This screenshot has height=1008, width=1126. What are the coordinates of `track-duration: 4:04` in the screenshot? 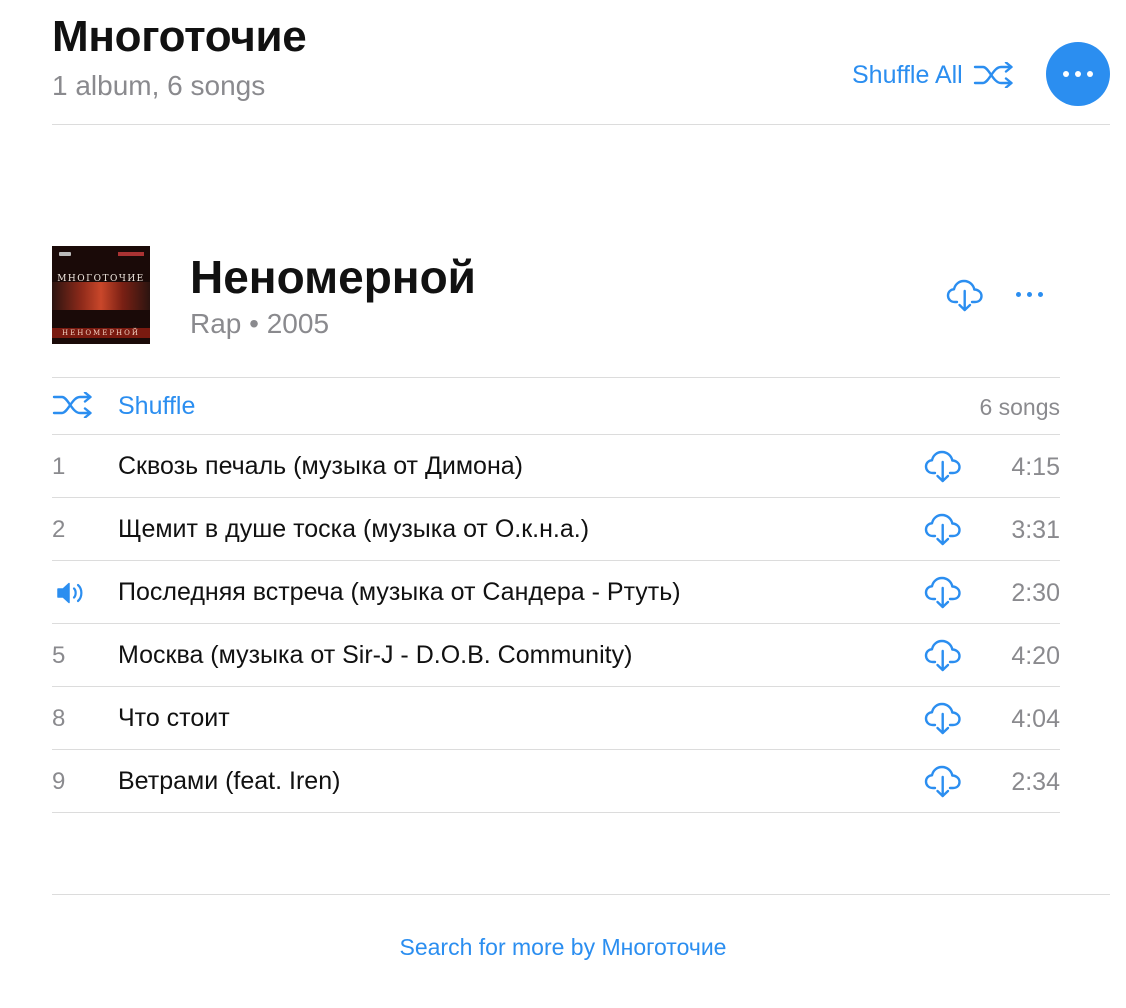 It's located at (1035, 719).